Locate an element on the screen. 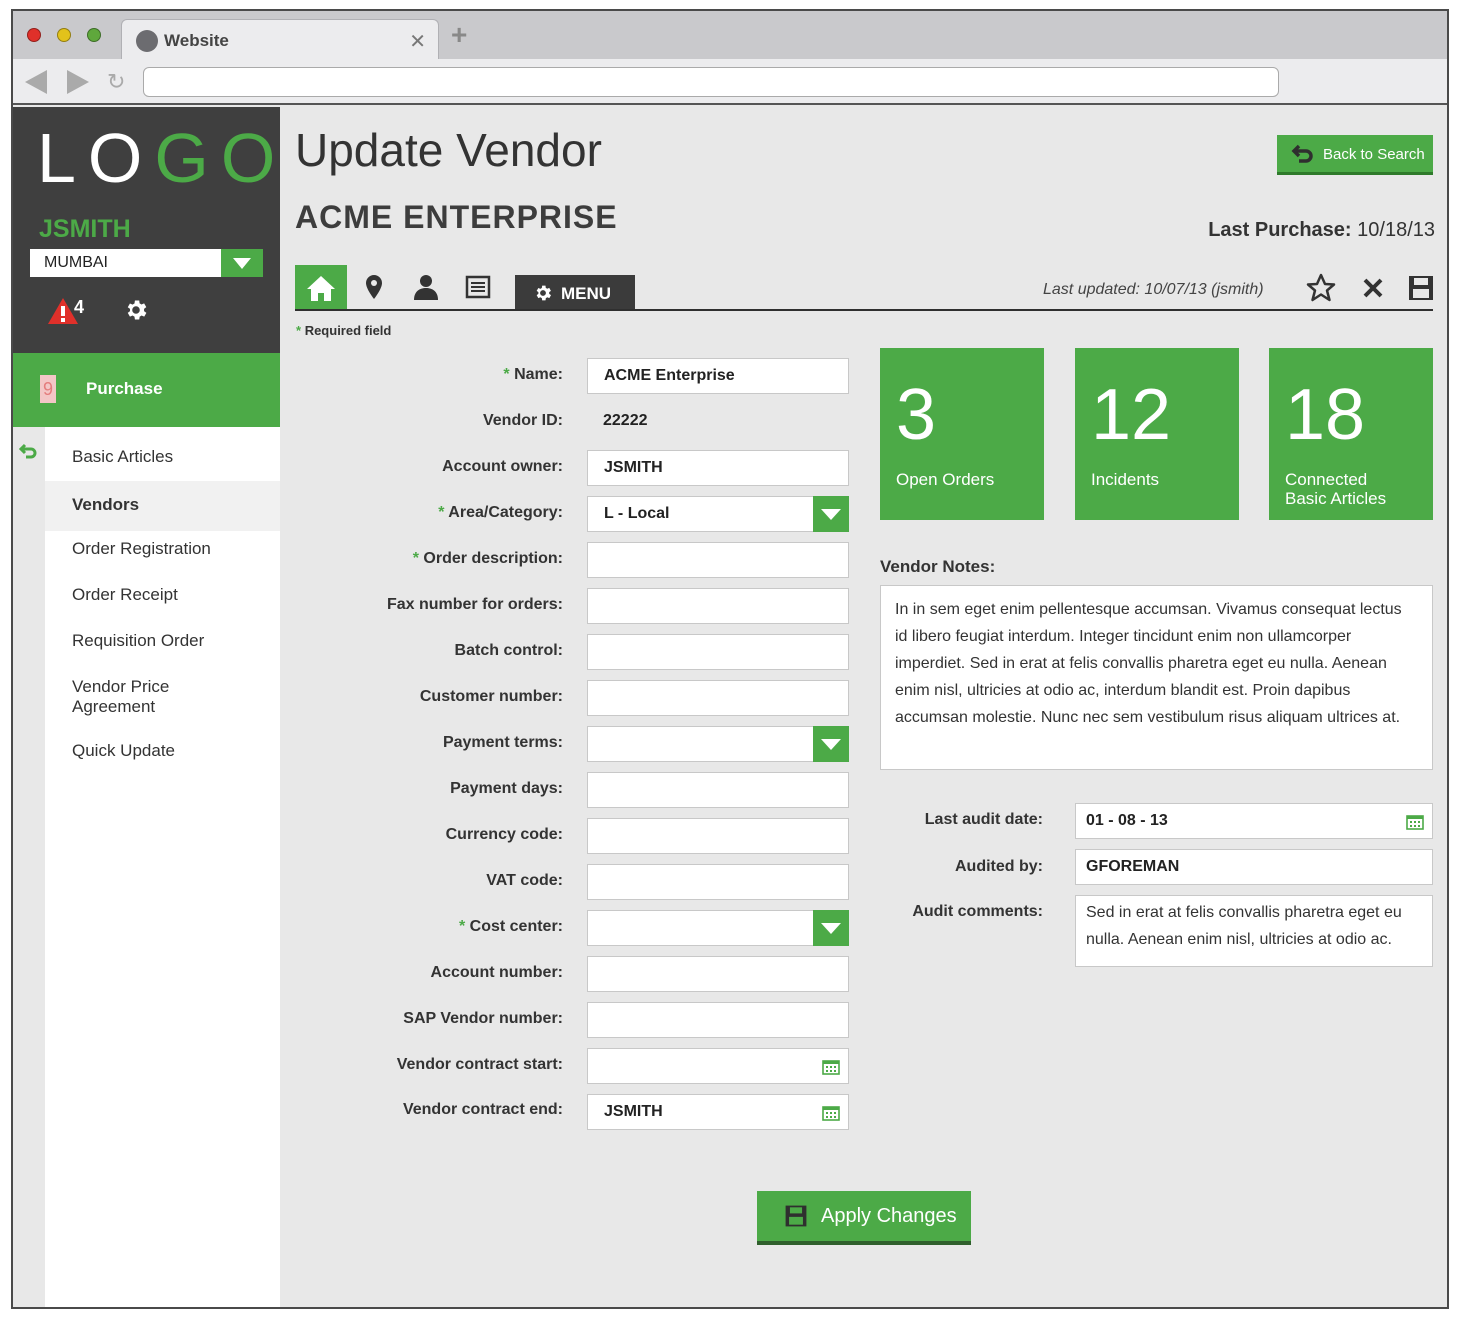  location-pin-icon is located at coordinates (374, 287).